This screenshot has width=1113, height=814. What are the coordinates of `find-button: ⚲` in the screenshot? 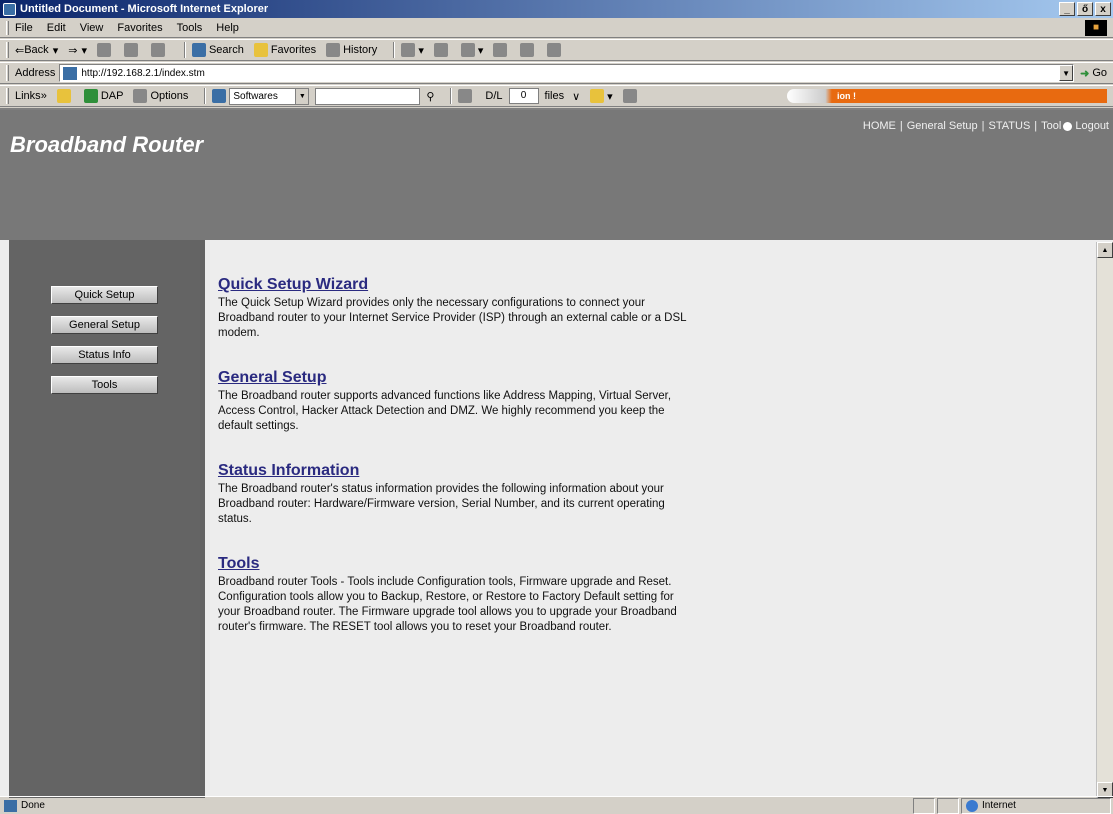 It's located at (430, 96).